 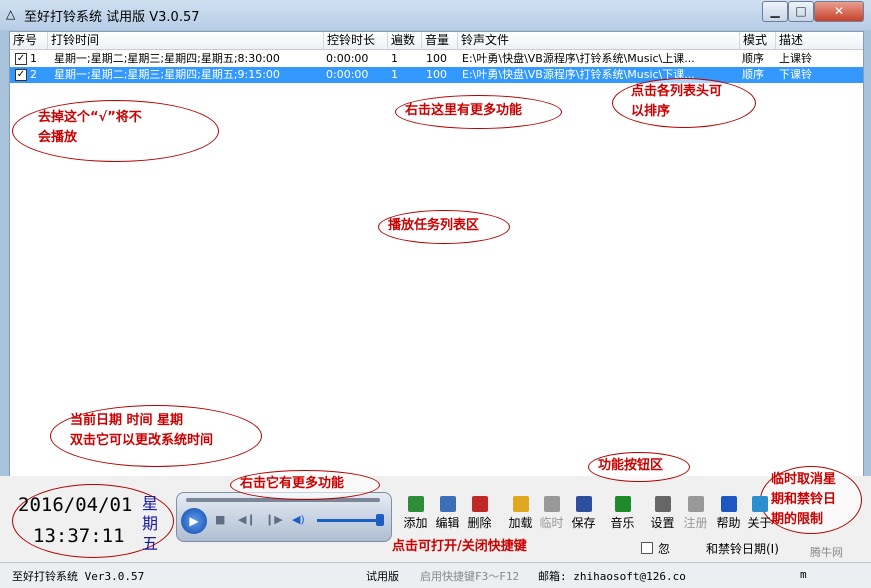 I want to click on close-button: ✕, so click(x=839, y=11).